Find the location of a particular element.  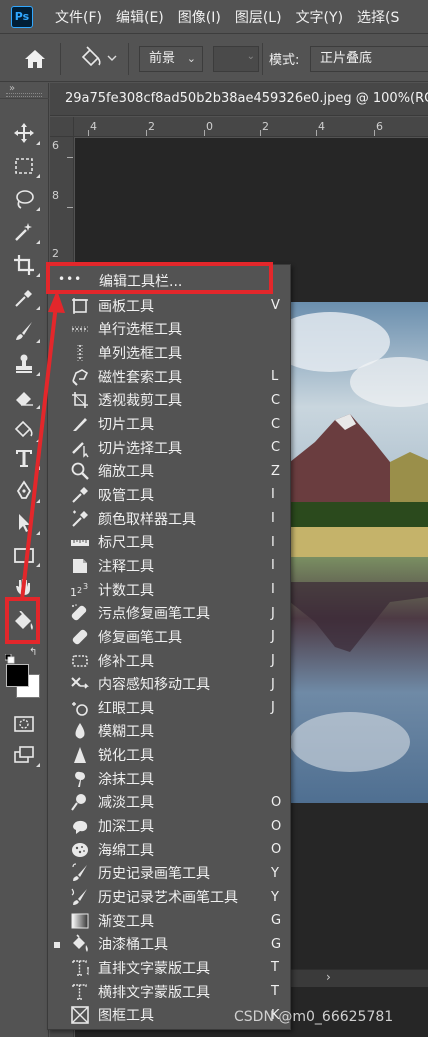

flyout-item: 磁性套索工具 L is located at coordinates (169, 377).